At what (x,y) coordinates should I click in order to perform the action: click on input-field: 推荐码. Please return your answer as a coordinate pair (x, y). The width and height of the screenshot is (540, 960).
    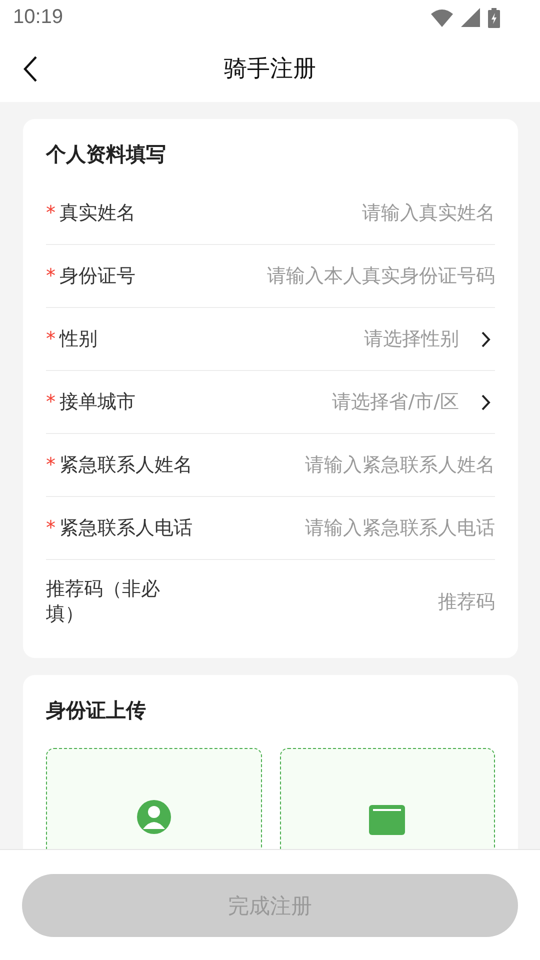
    Looking at the image, I should click on (330, 602).